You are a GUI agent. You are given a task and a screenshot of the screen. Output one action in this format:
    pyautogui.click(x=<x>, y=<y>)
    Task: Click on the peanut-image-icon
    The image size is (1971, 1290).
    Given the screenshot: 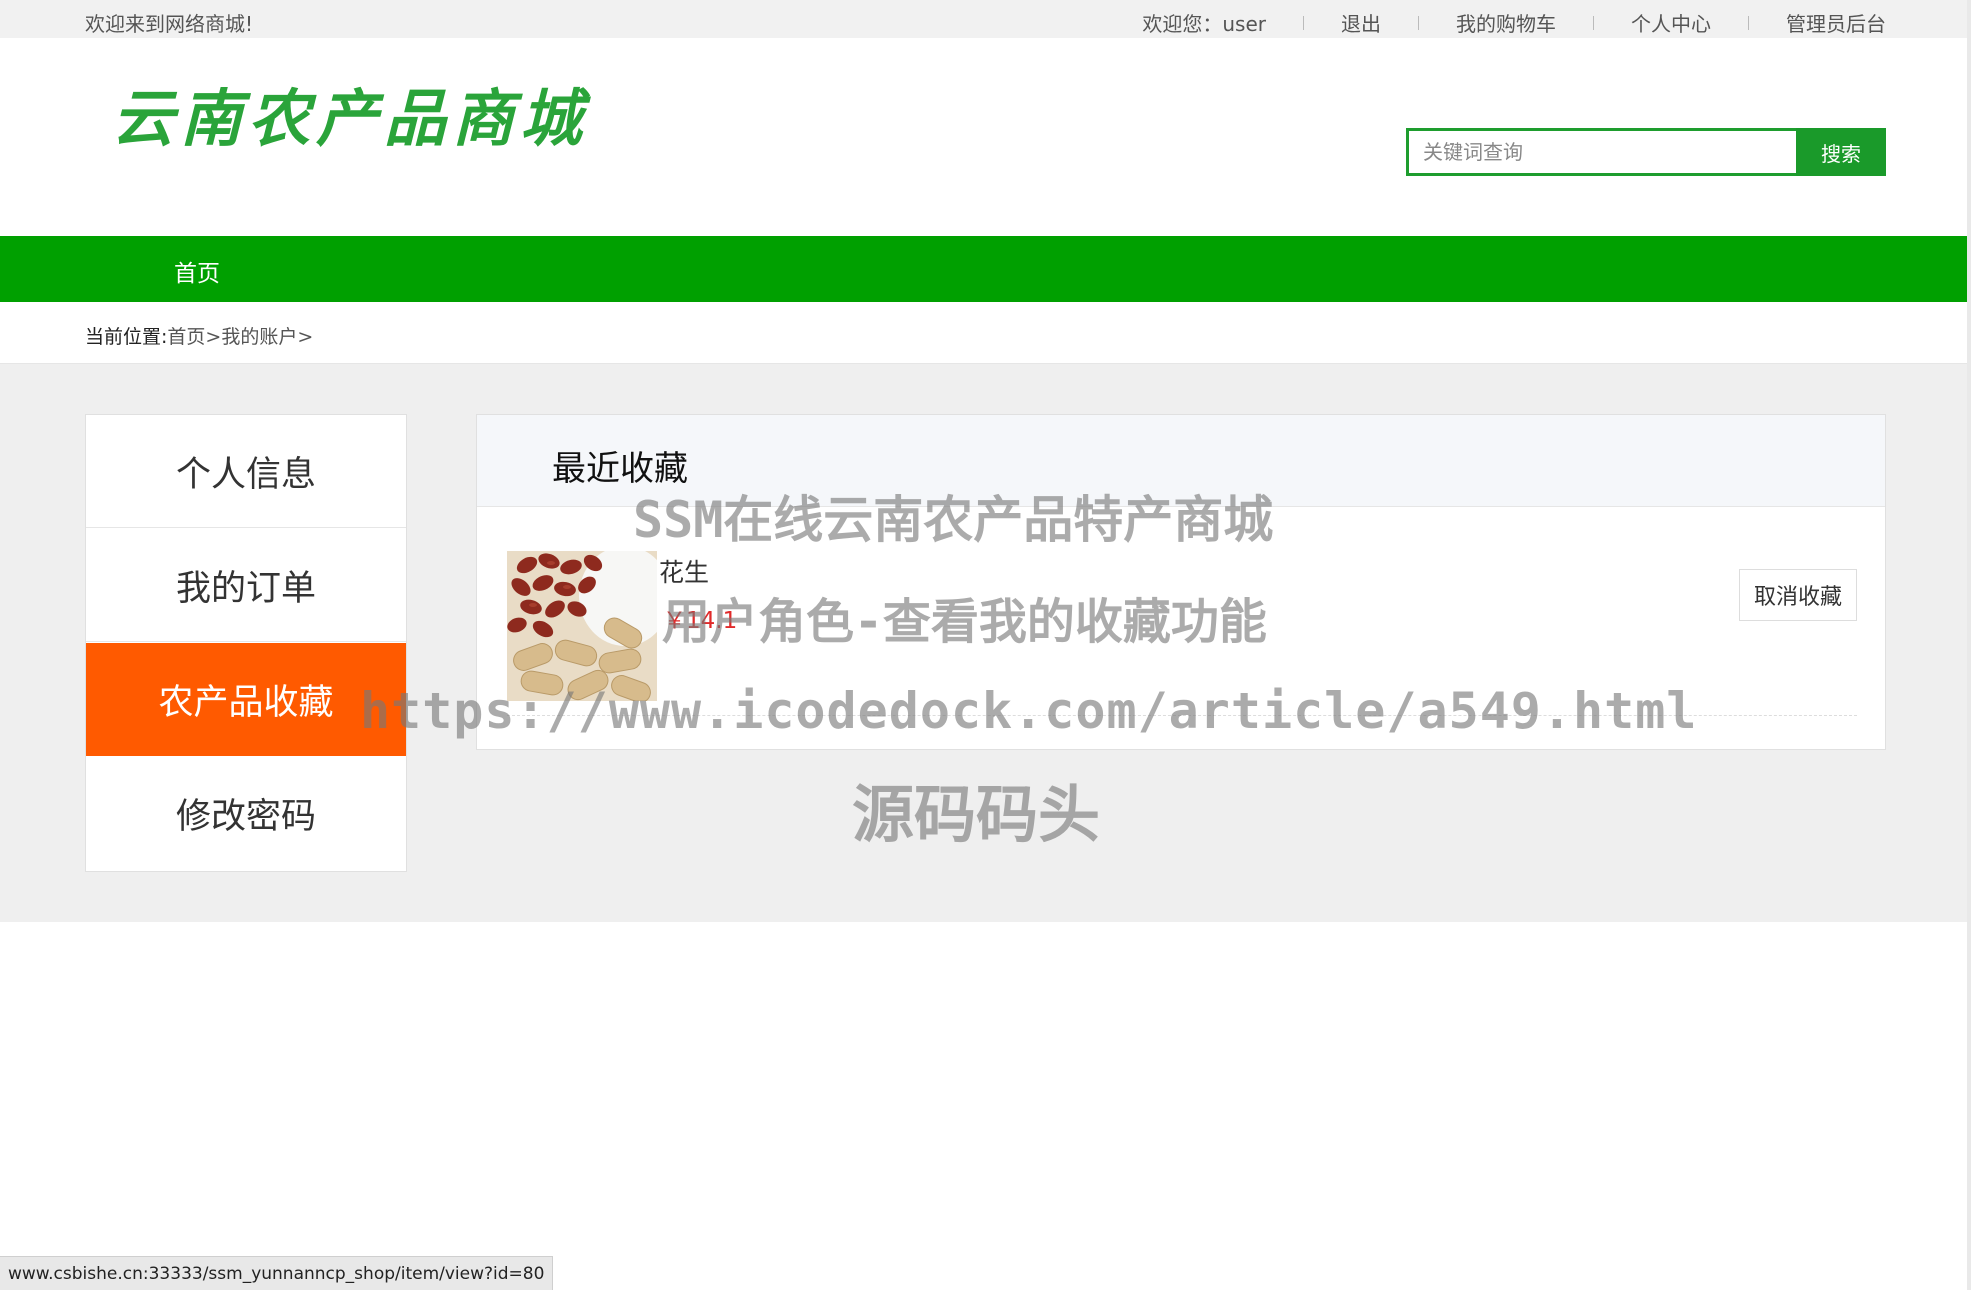 What is the action you would take?
    pyautogui.click(x=582, y=626)
    